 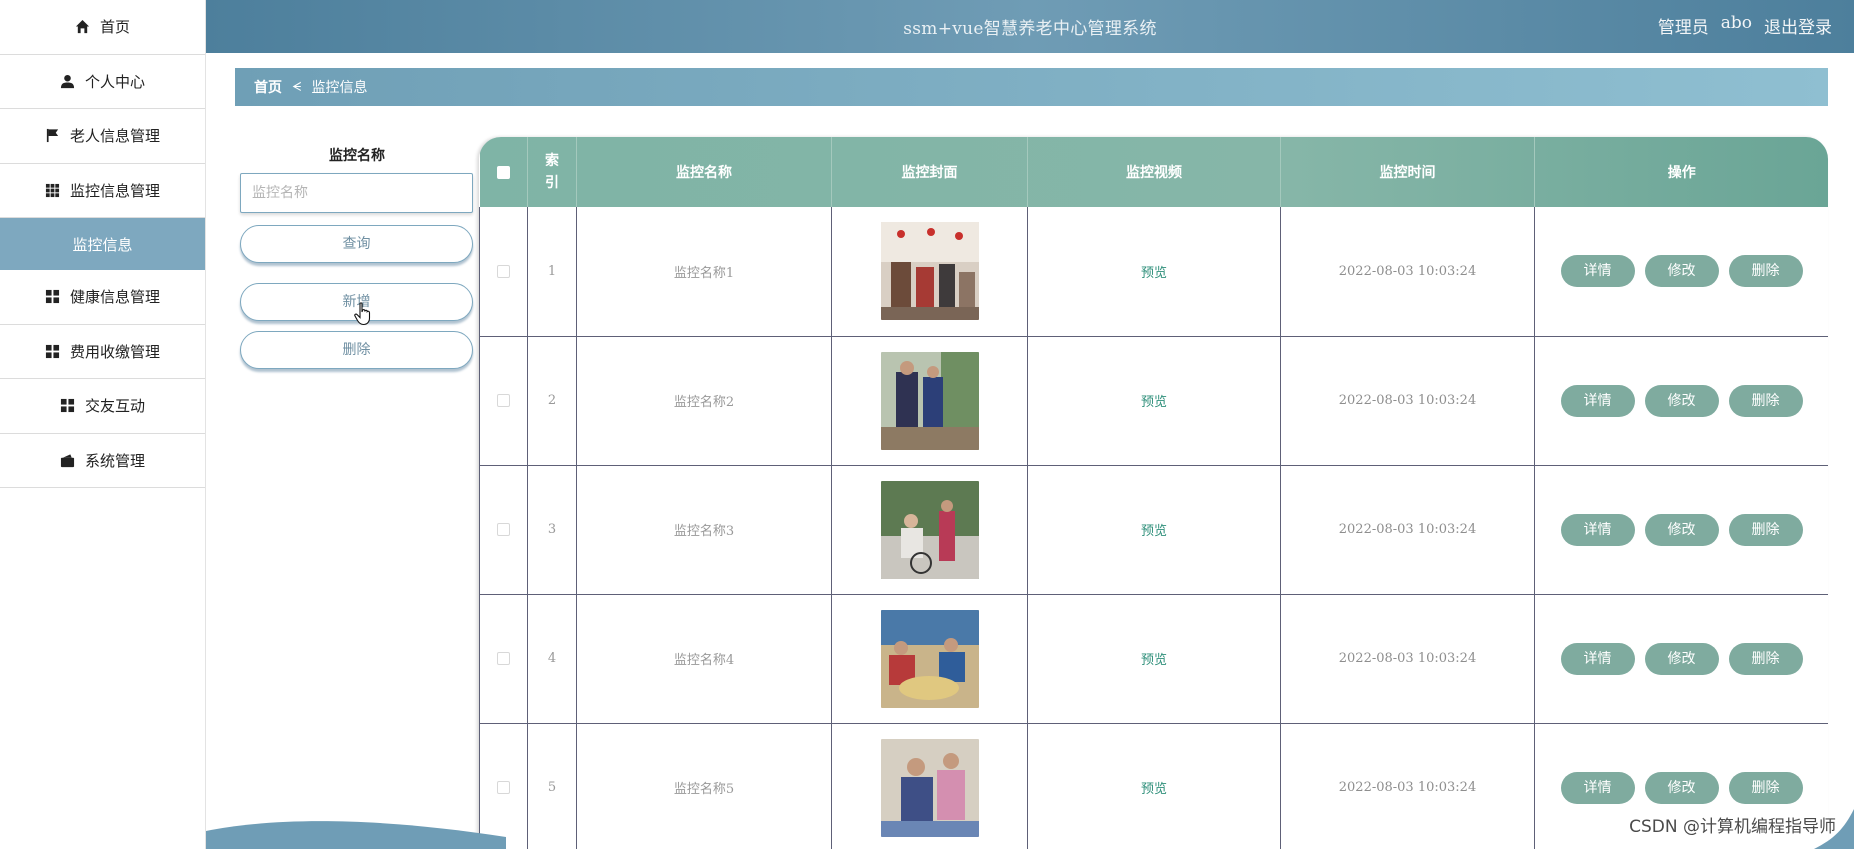 I want to click on query-button: 查询, so click(x=356, y=244).